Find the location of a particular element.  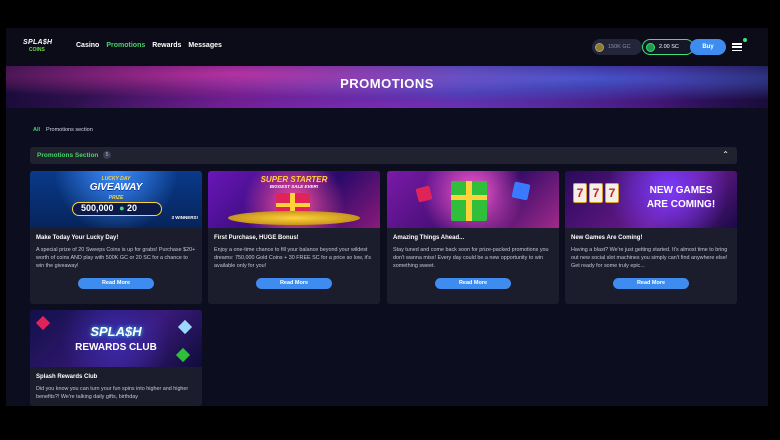

promotions-banner: PROMOTIONS is located at coordinates (387, 87).